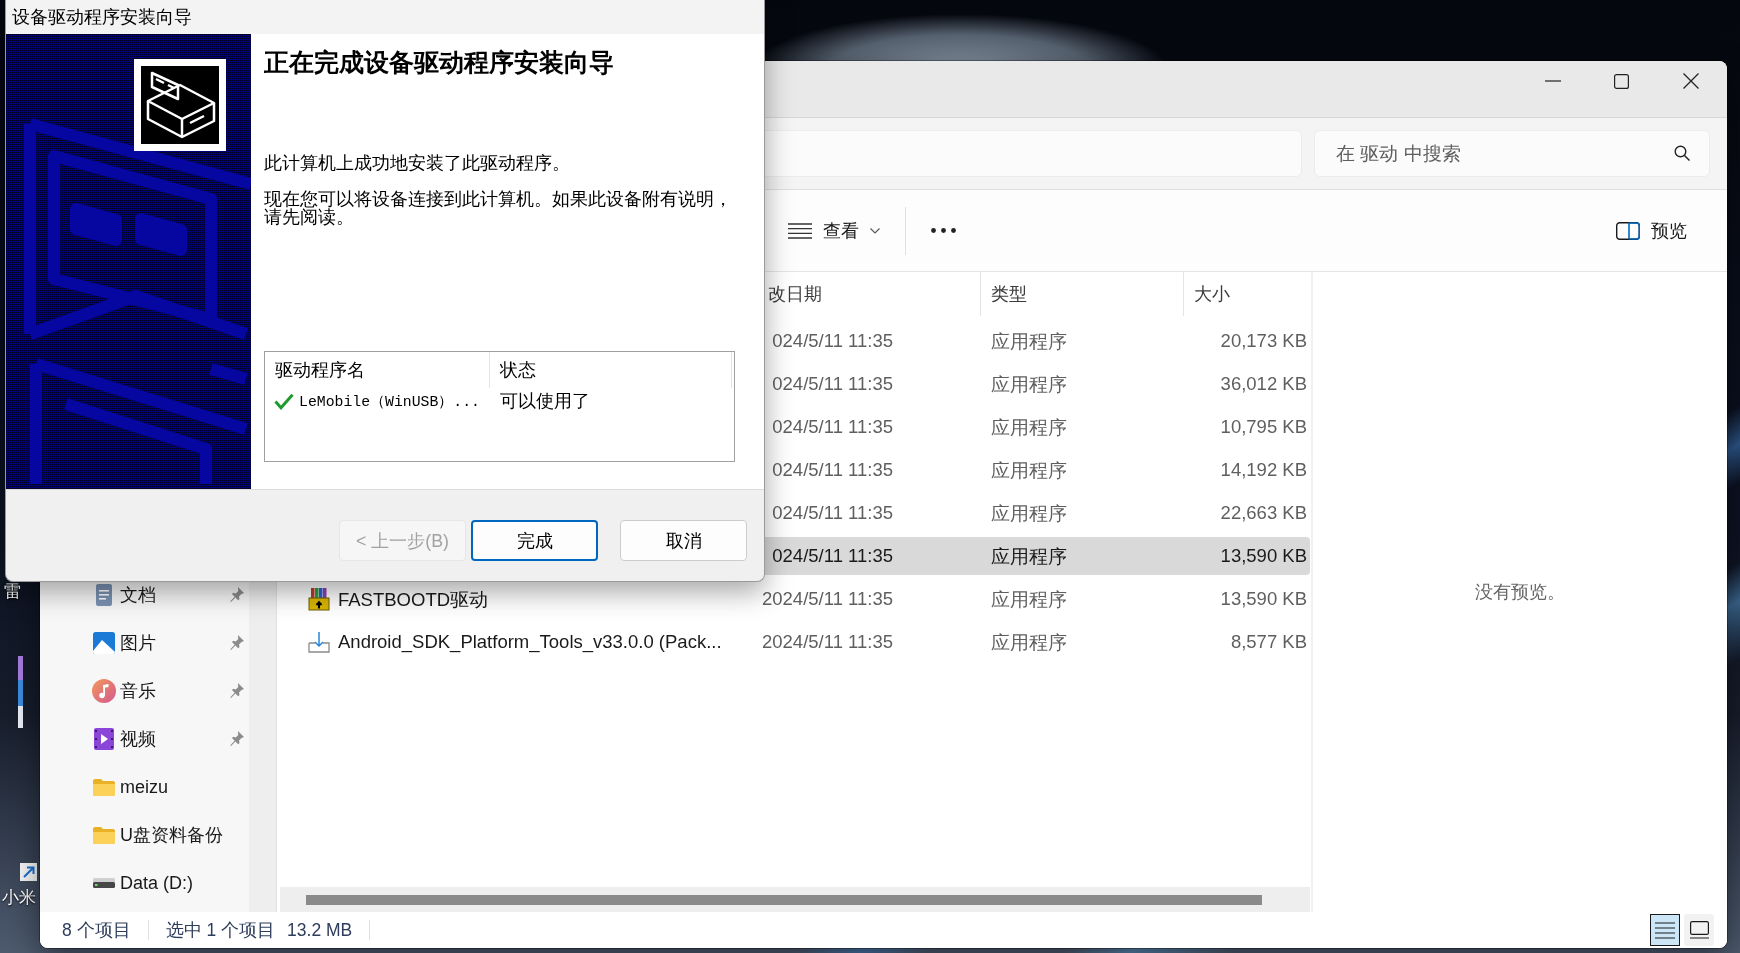 The height and width of the screenshot is (953, 1740). What do you see at coordinates (145, 739) in the screenshot?
I see `nav-item: 视频` at bounding box center [145, 739].